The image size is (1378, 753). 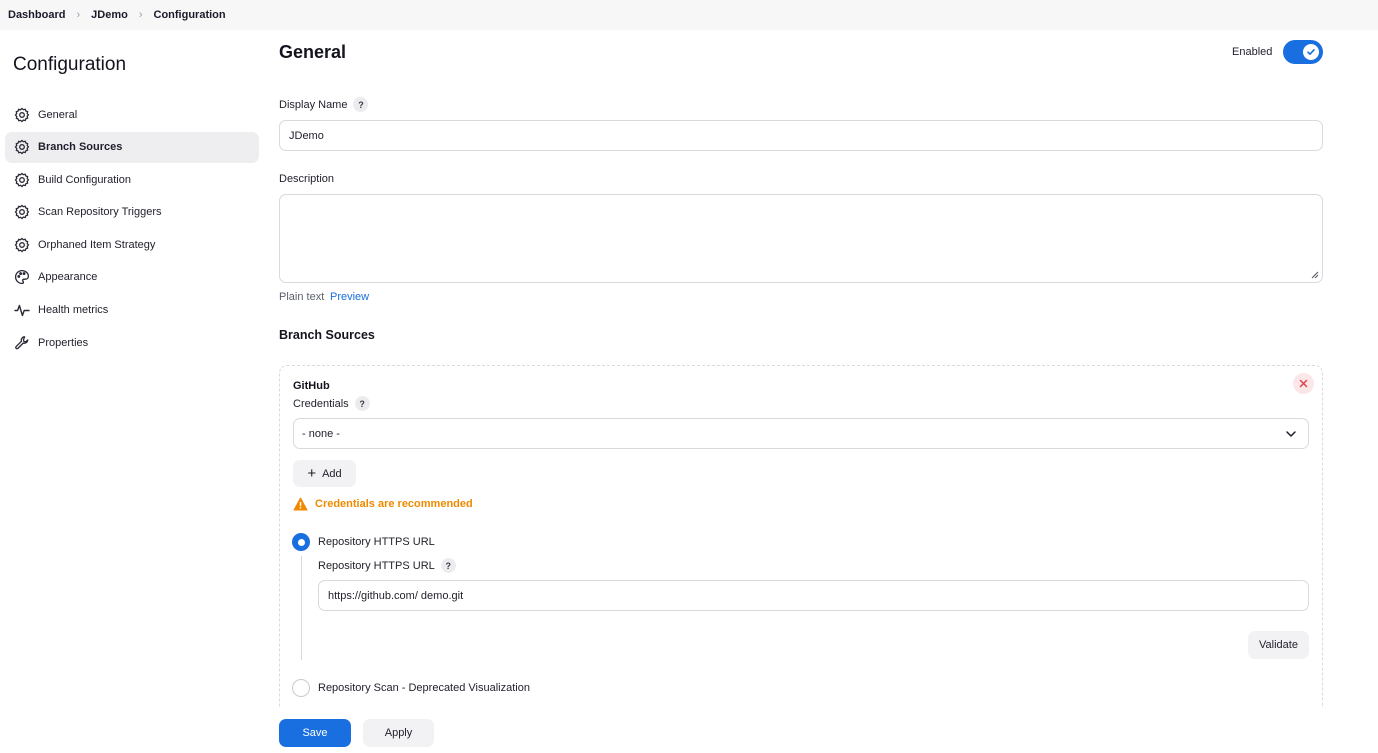 I want to click on sidebar-item-orphaned-item-strategy: Orphaned Item Strategy, so click(x=132, y=244).